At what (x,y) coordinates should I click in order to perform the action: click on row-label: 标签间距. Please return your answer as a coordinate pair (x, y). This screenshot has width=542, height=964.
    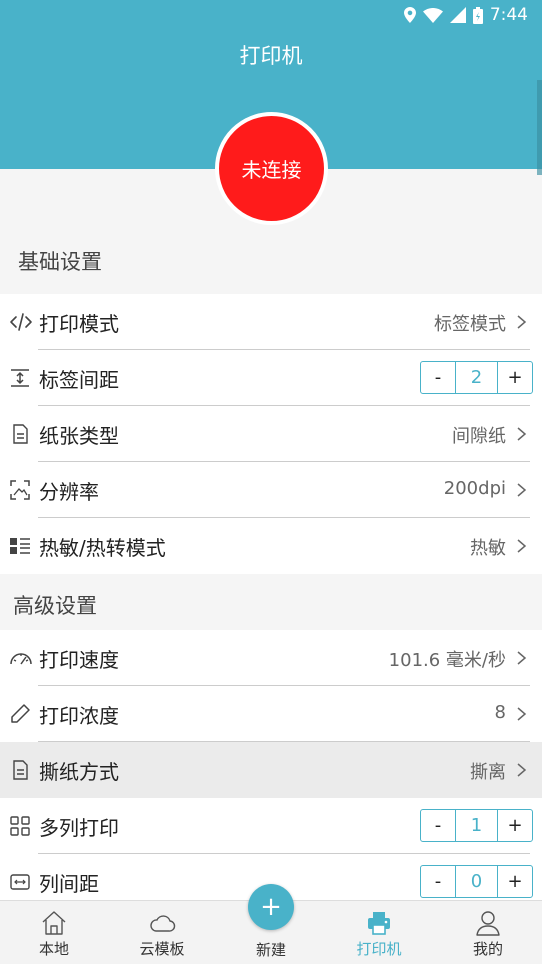
    Looking at the image, I should click on (79, 380).